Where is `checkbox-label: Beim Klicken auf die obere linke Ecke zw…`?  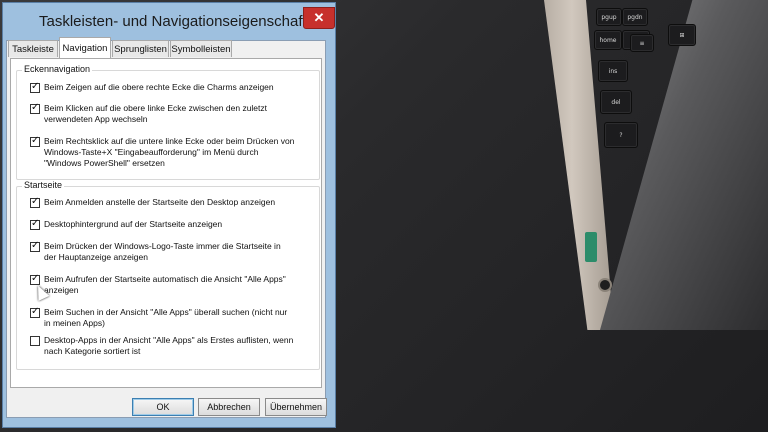
checkbox-label: Beim Klicken auf die obere linke Ecke zw… is located at coordinates (156, 113).